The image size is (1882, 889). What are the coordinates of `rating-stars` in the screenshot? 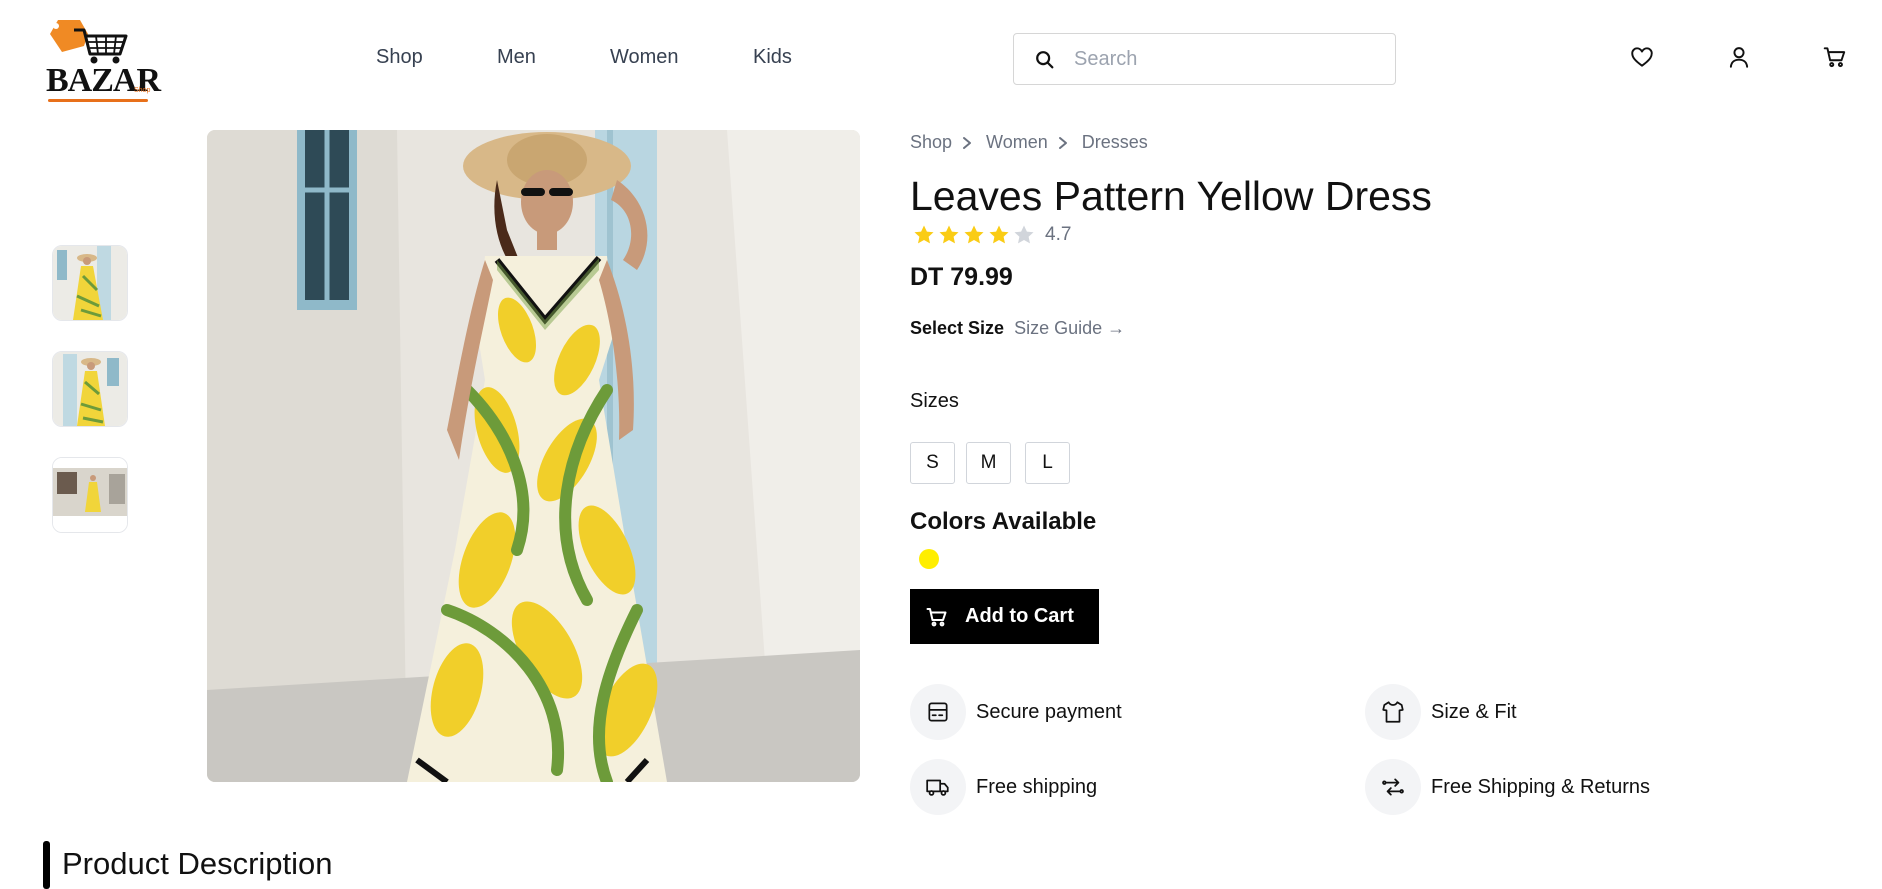 It's located at (974, 235).